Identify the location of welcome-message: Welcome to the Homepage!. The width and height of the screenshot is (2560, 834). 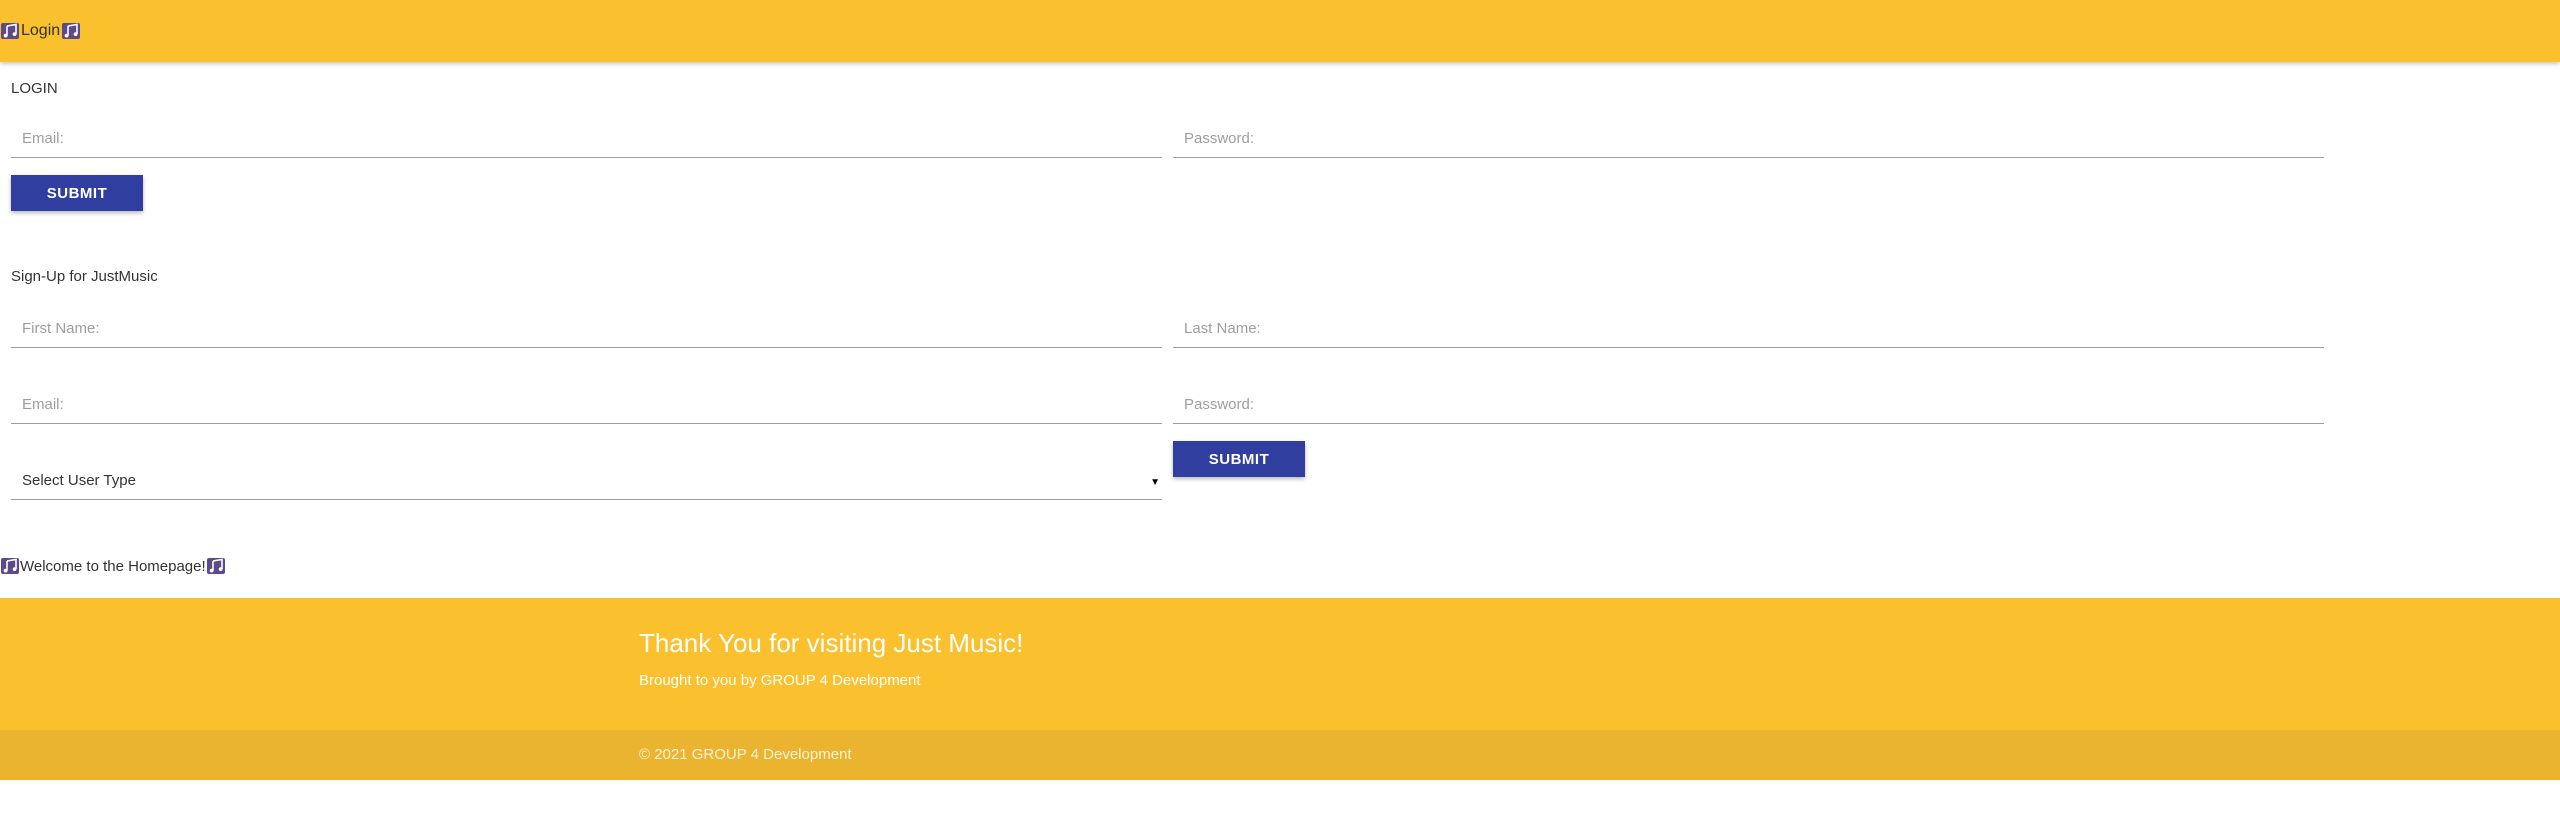
(113, 566).